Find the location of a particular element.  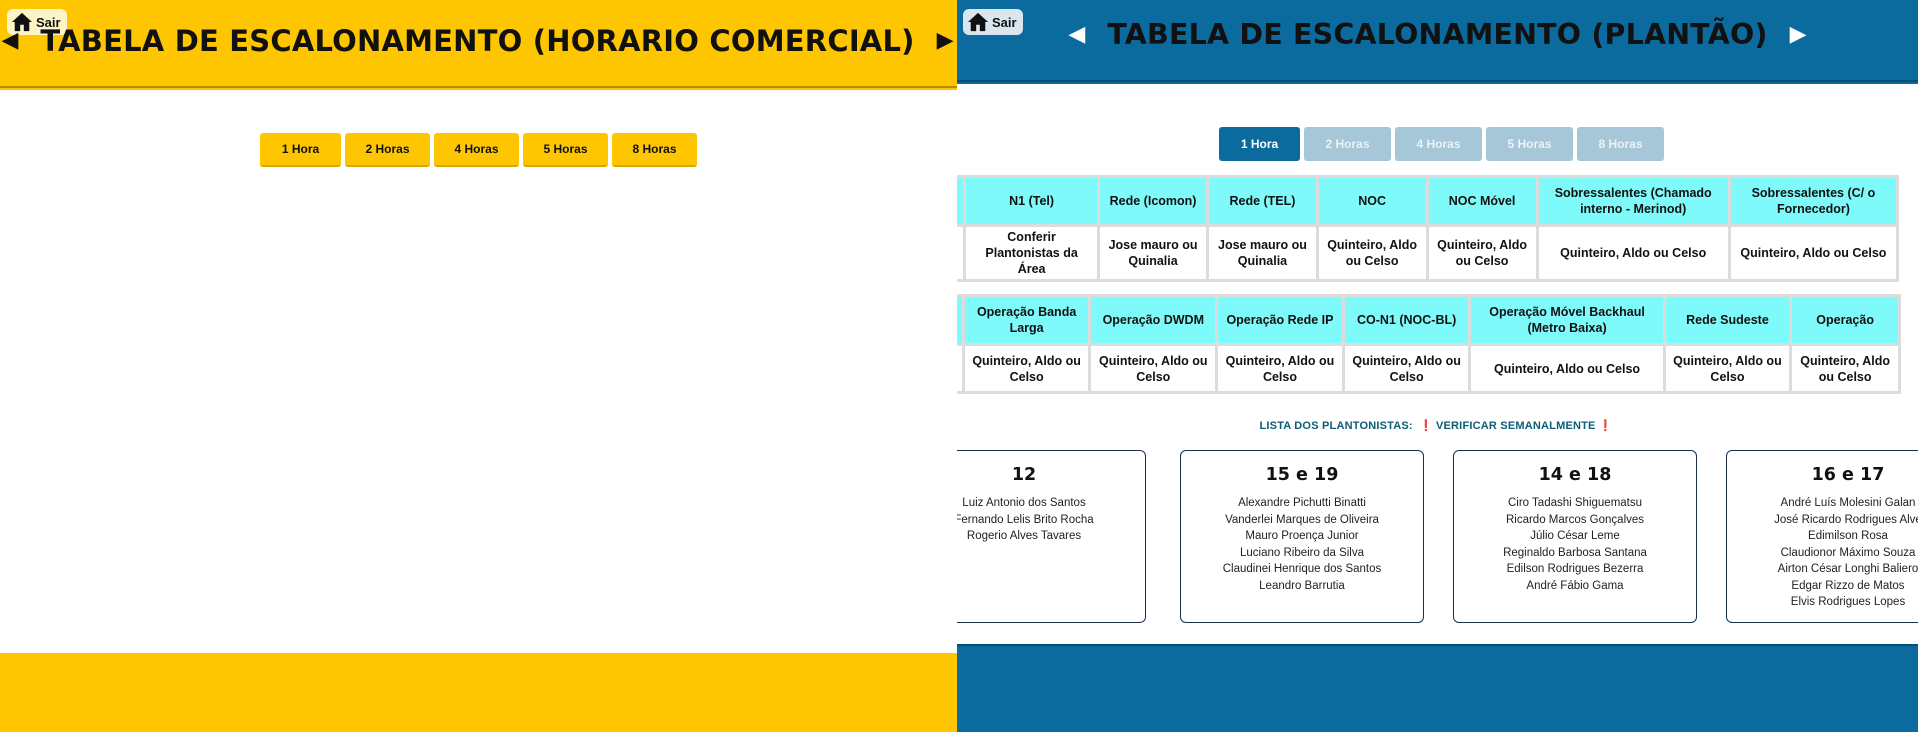

right-next-arrow-icon: ▶ is located at coordinates (1798, 34).